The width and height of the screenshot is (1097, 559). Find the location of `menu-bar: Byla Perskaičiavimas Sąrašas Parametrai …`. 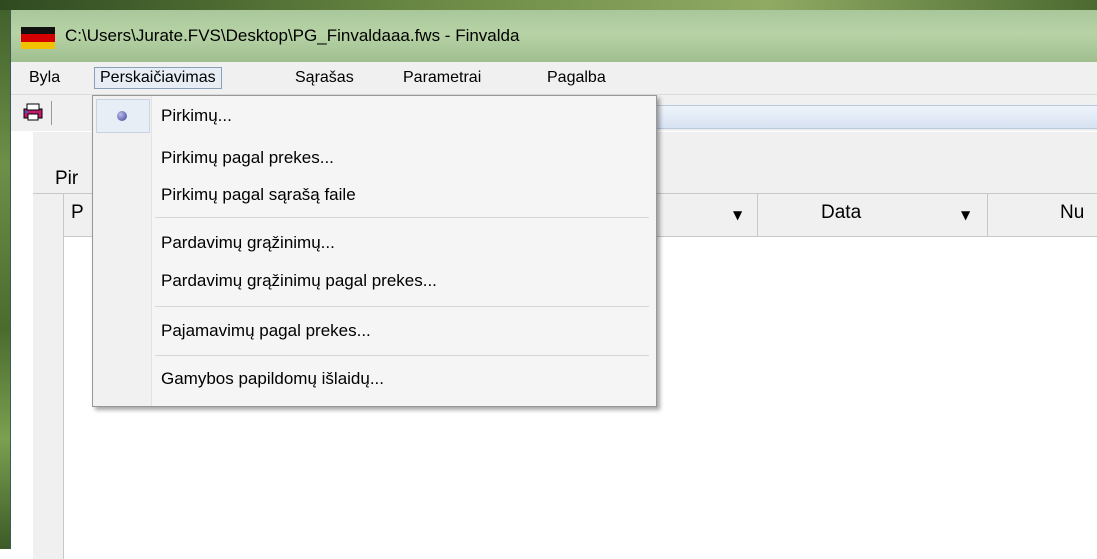

menu-bar: Byla Perskaičiavimas Sąrašas Parametrai … is located at coordinates (554, 78).